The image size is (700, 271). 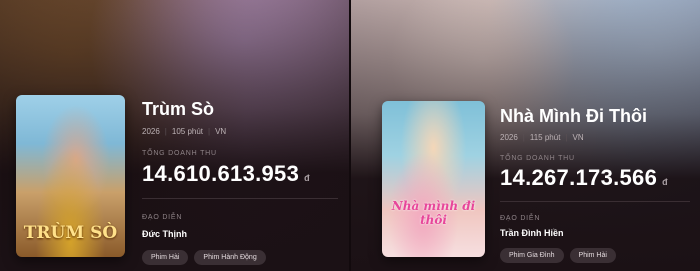 I want to click on genre-tag: Phim Gia Đình, so click(x=532, y=255).